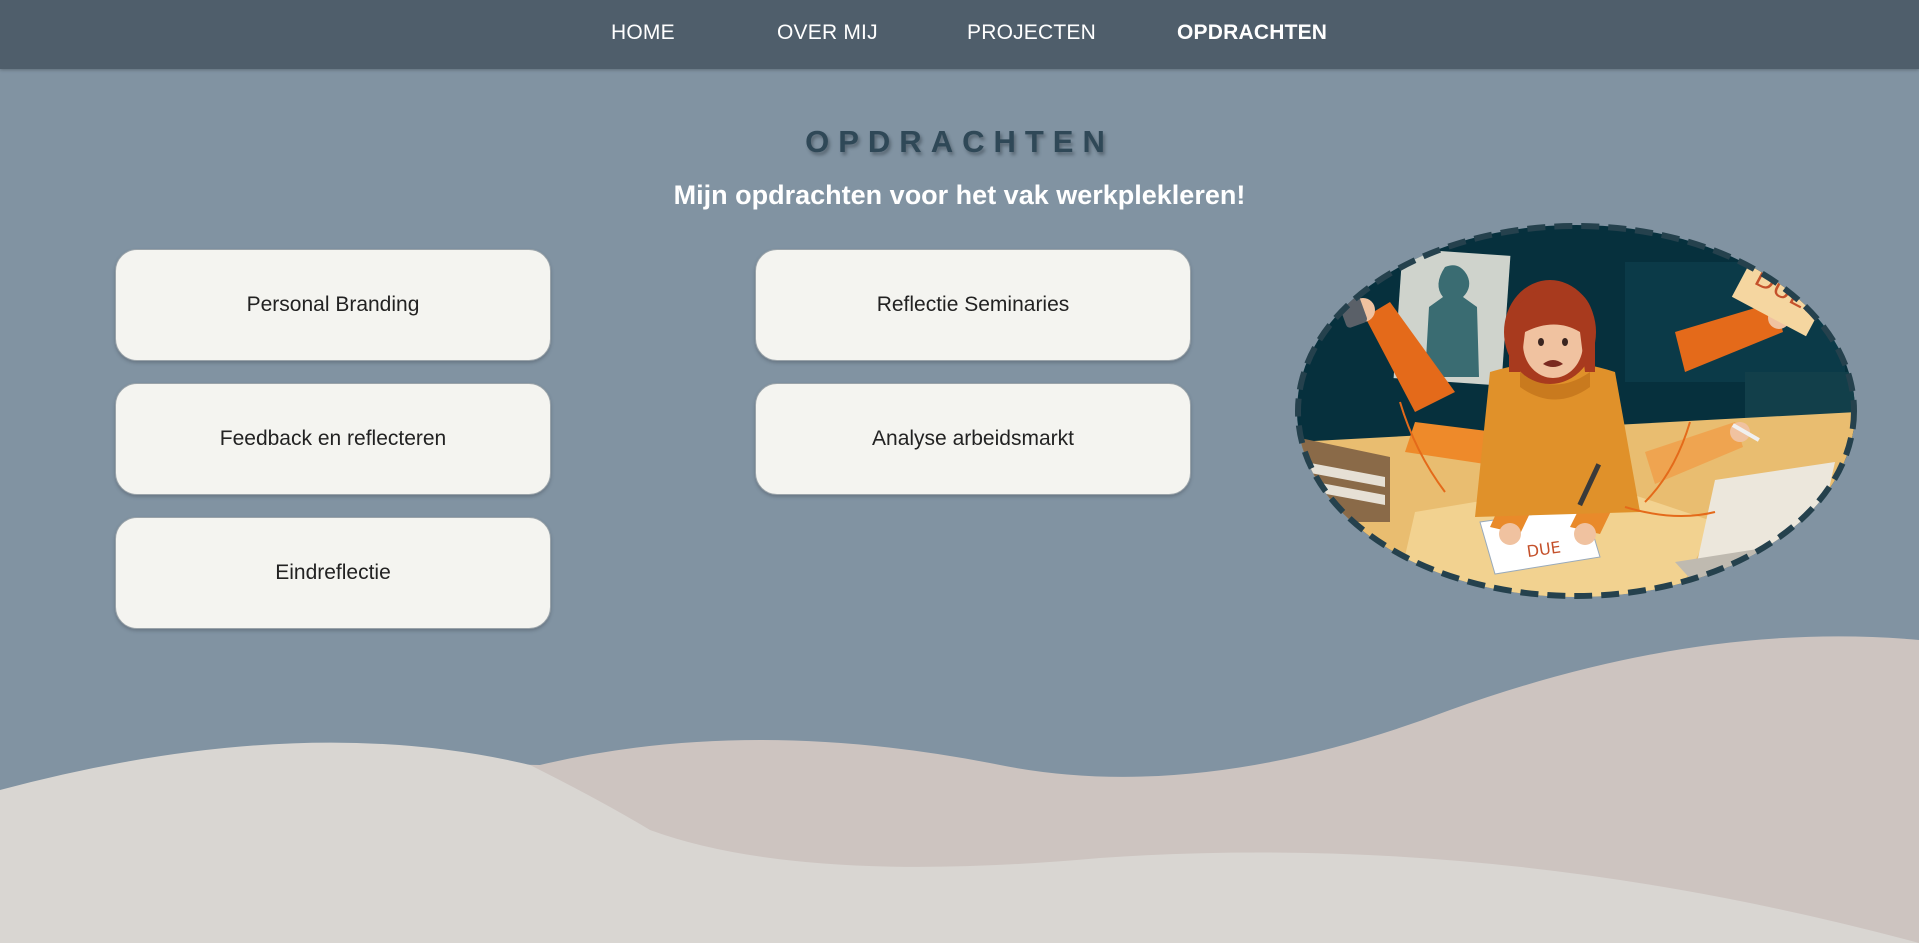 The width and height of the screenshot is (1919, 943). I want to click on card-analyse-arbeidsmarkt: Analyse arbeidsmarkt, so click(973, 439).